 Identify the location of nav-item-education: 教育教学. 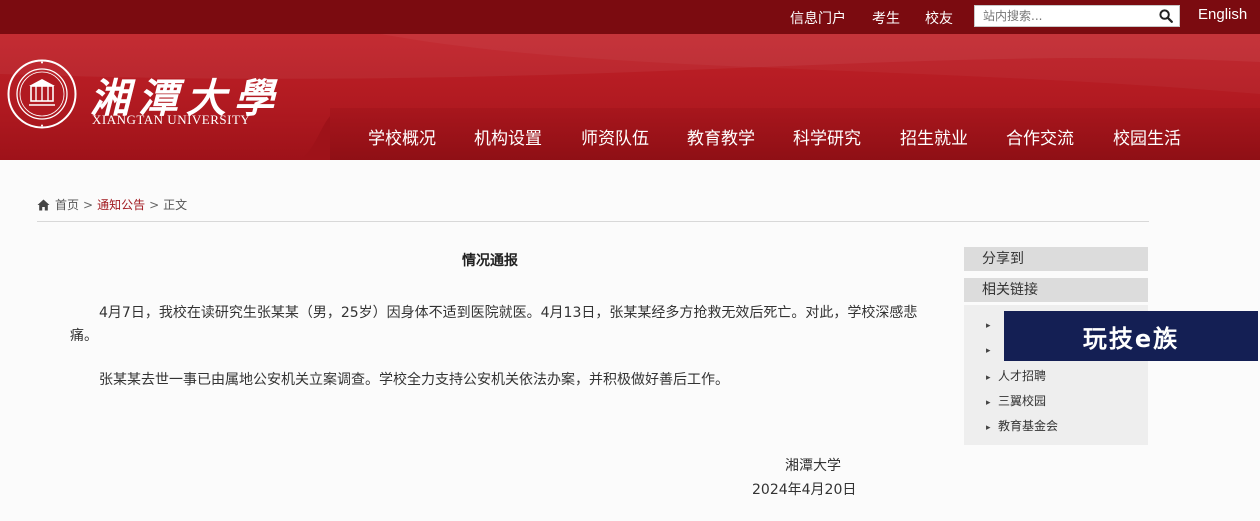
(721, 136).